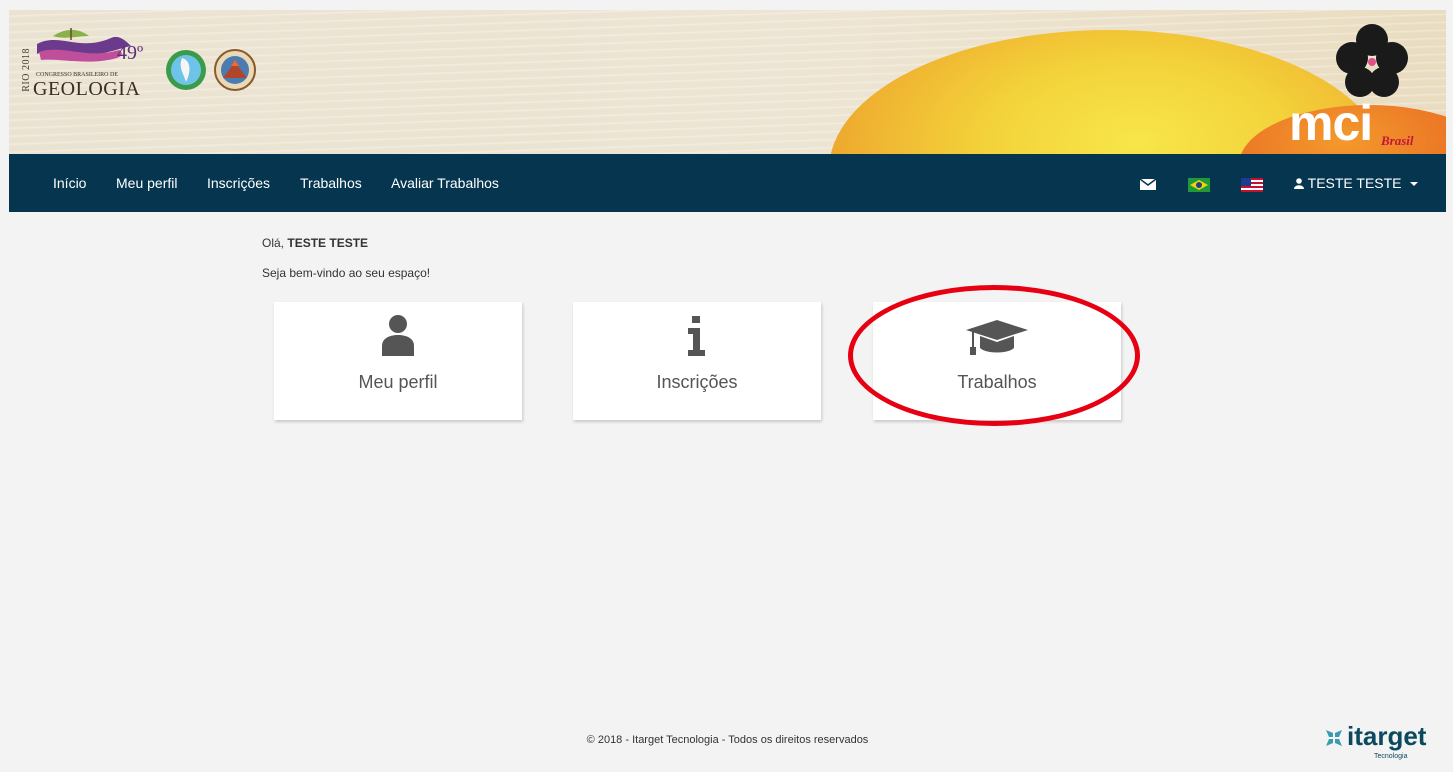  What do you see at coordinates (445, 183) in the screenshot?
I see `nav-item-avaliar-trabalhos: Avaliar Trabalhos` at bounding box center [445, 183].